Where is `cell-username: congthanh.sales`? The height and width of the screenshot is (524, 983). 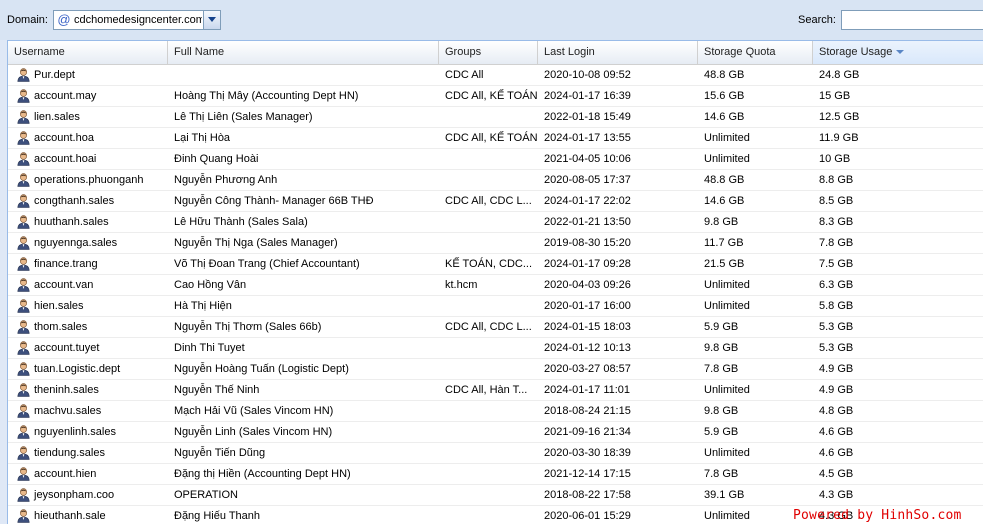 cell-username: congthanh.sales is located at coordinates (88, 201).